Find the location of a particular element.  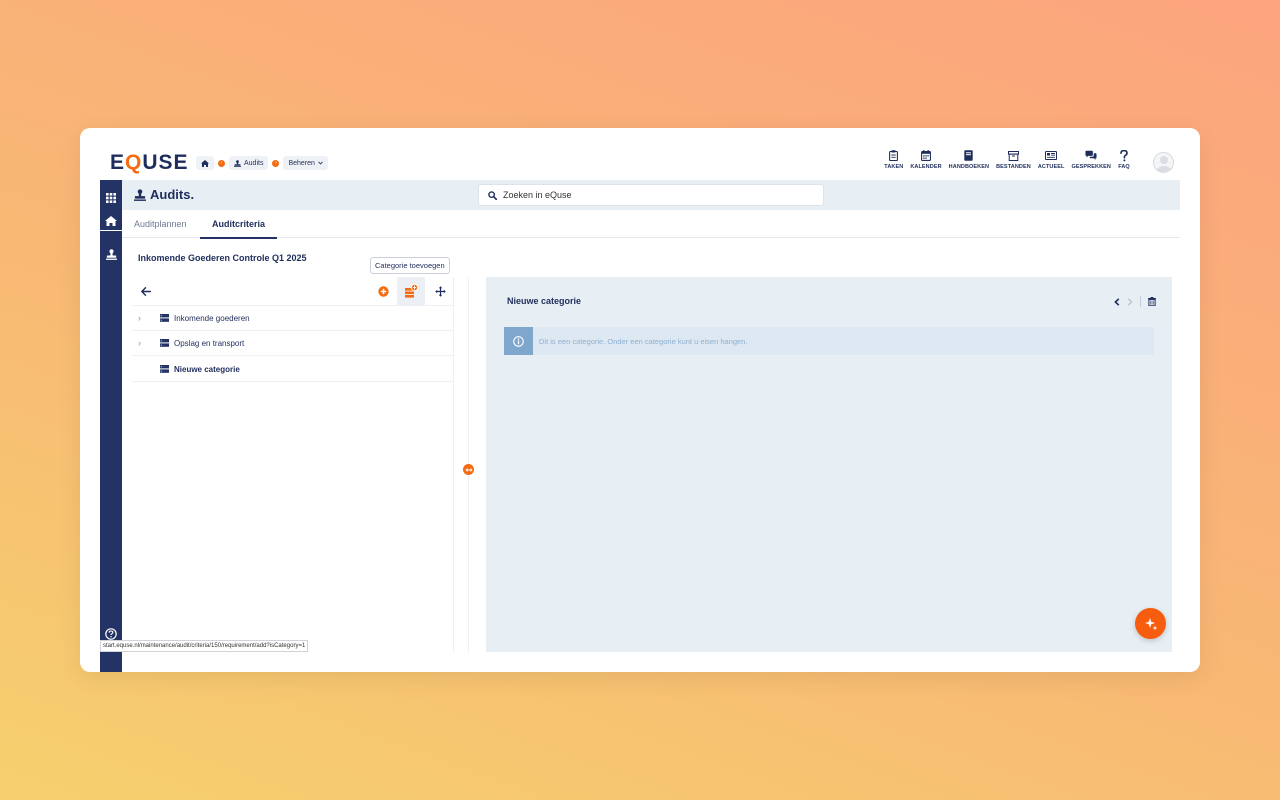

nav-kalender: KALENDER is located at coordinates (926, 160).